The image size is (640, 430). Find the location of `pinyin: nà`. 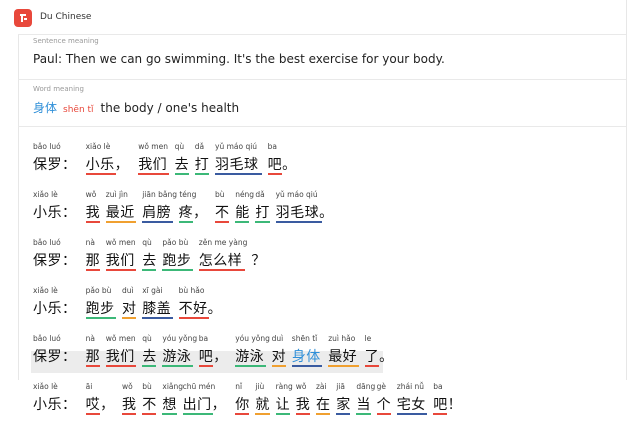

pinyin: nà is located at coordinates (90, 338).